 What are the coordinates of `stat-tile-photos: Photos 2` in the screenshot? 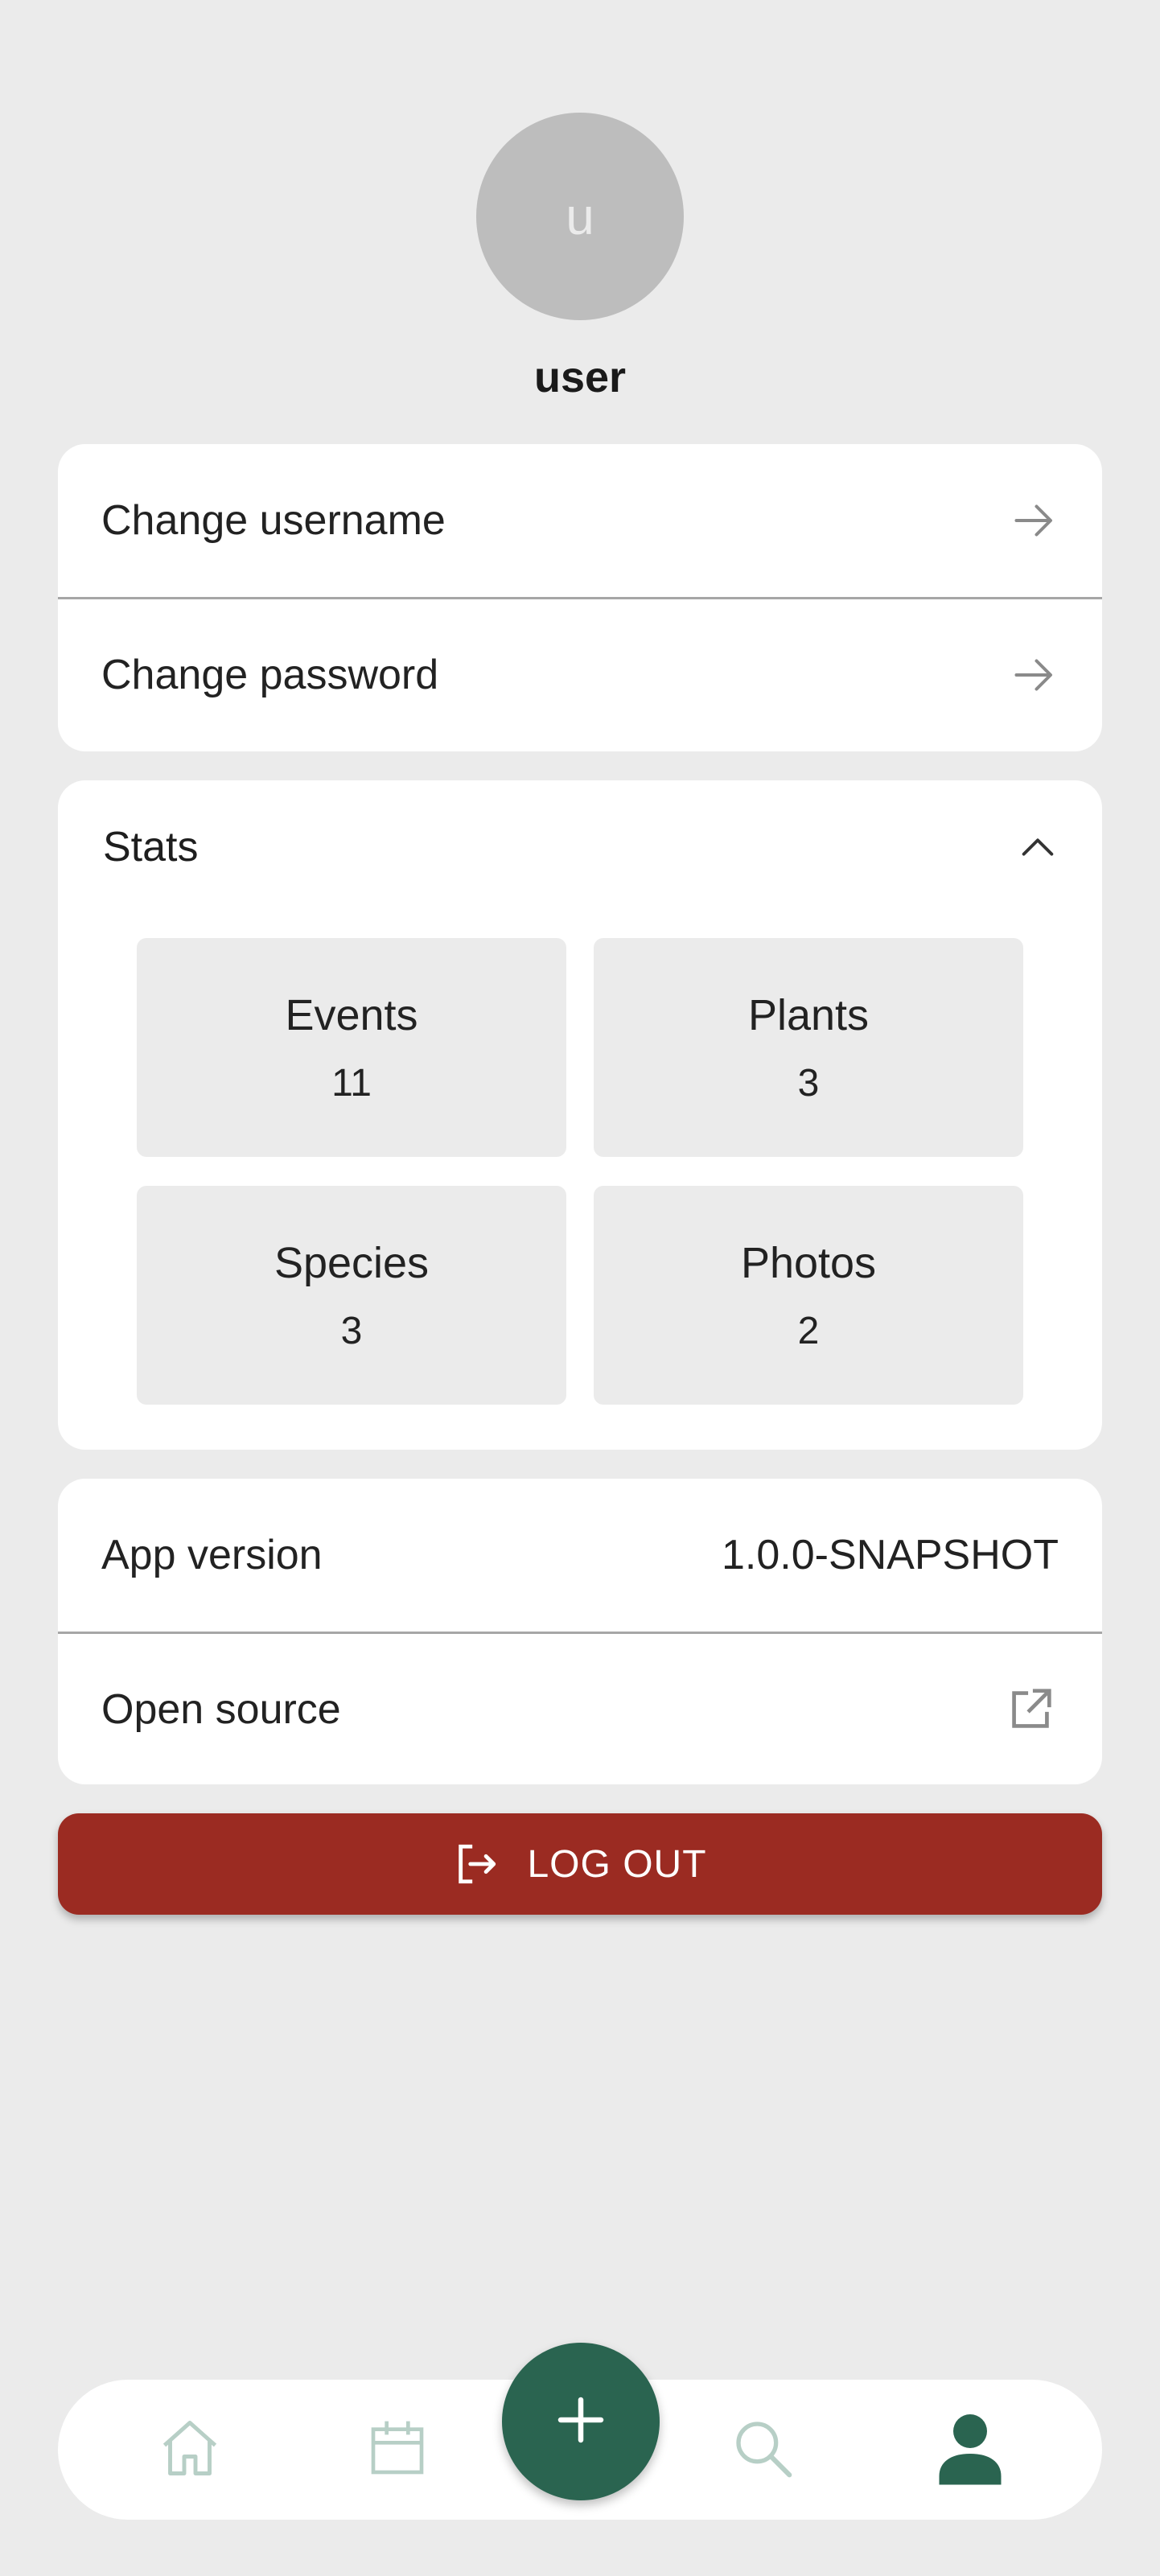 It's located at (808, 1295).